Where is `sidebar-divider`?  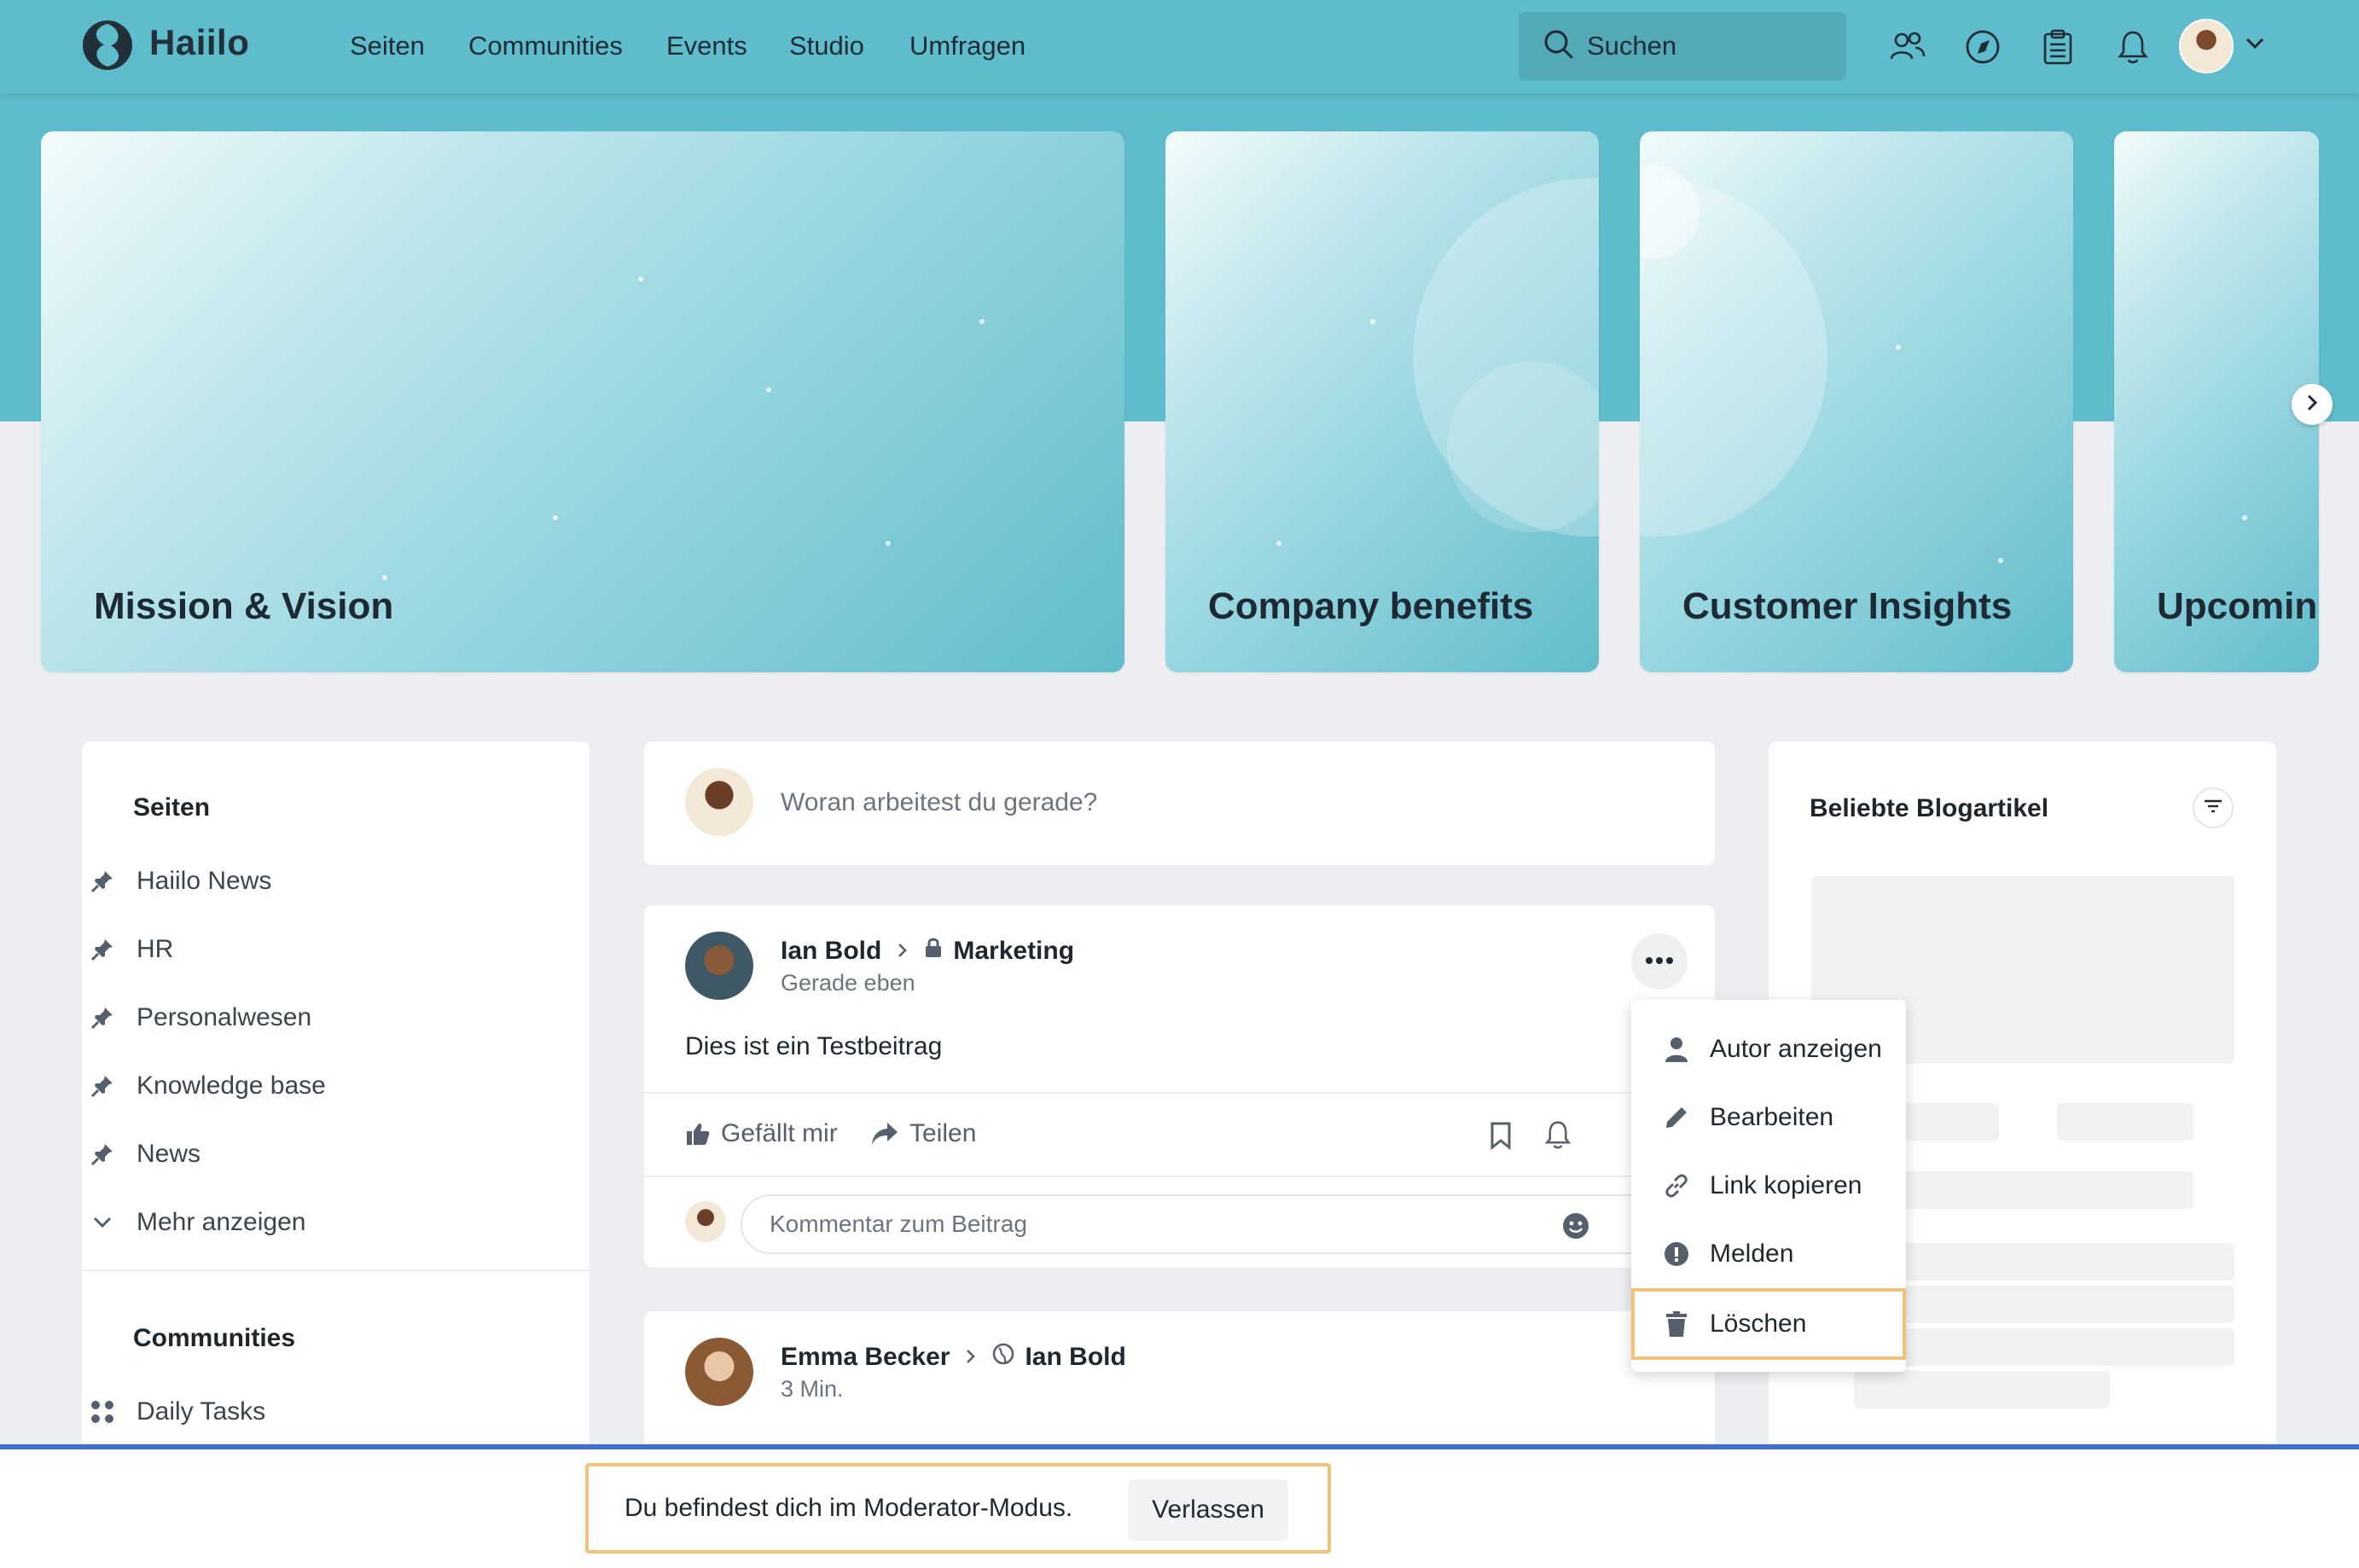
sidebar-divider is located at coordinates (336, 1270).